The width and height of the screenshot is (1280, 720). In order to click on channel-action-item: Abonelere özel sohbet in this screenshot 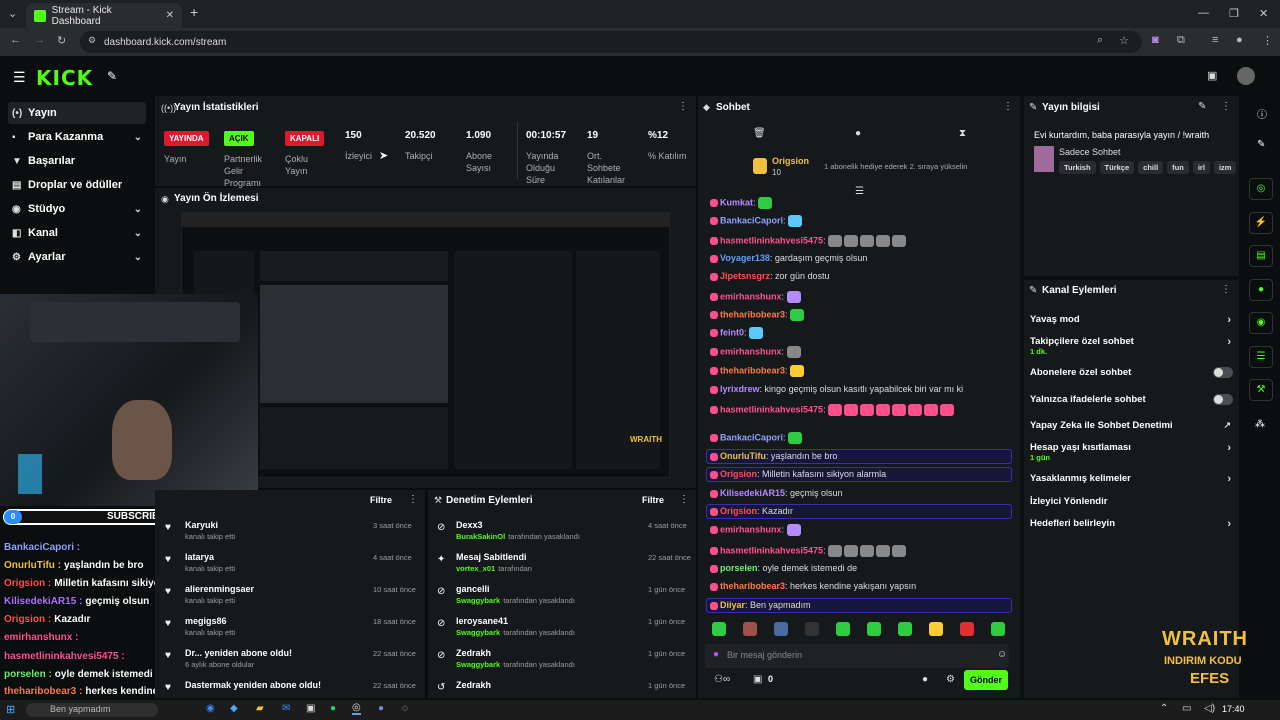, I will do `click(1132, 376)`.